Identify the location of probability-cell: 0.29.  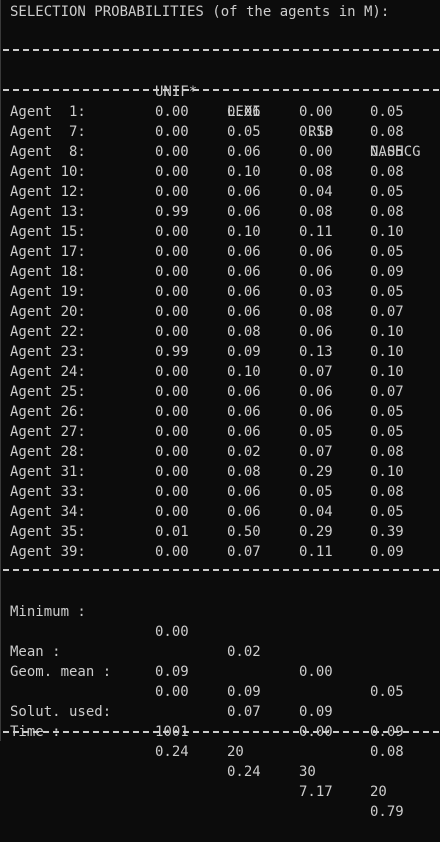
(316, 472).